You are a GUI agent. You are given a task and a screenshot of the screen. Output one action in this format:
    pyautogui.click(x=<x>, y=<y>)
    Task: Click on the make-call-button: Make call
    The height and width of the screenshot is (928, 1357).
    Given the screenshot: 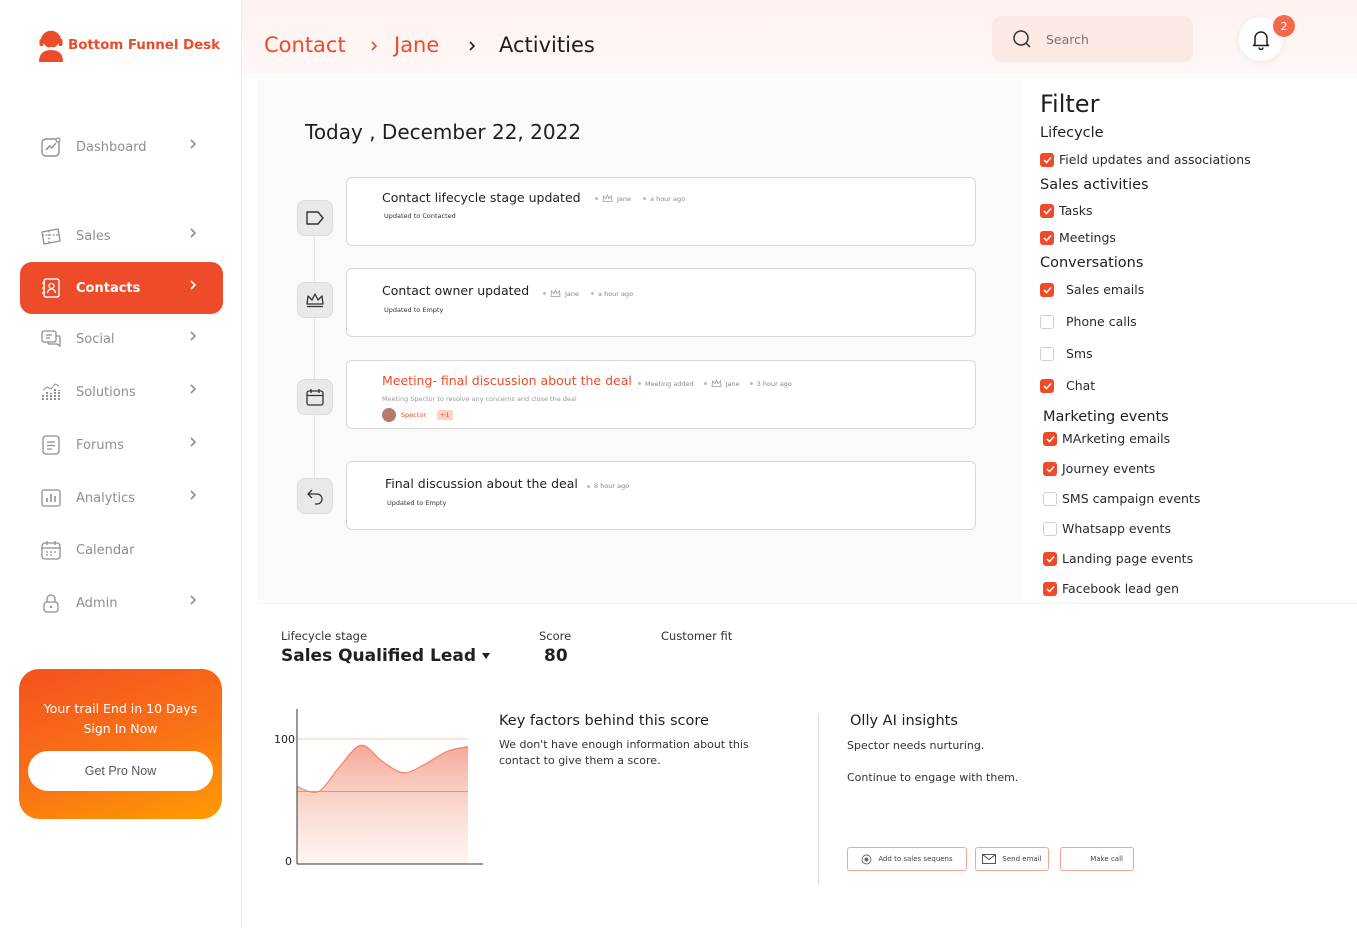 What is the action you would take?
    pyautogui.click(x=1097, y=859)
    